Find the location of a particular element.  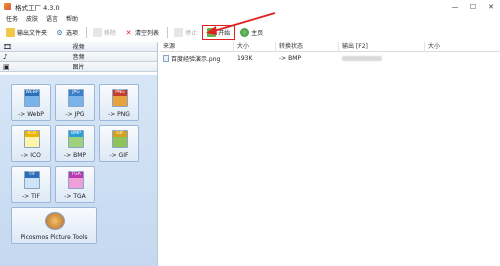

category-picture: ▣ 图片 is located at coordinates (78, 67).